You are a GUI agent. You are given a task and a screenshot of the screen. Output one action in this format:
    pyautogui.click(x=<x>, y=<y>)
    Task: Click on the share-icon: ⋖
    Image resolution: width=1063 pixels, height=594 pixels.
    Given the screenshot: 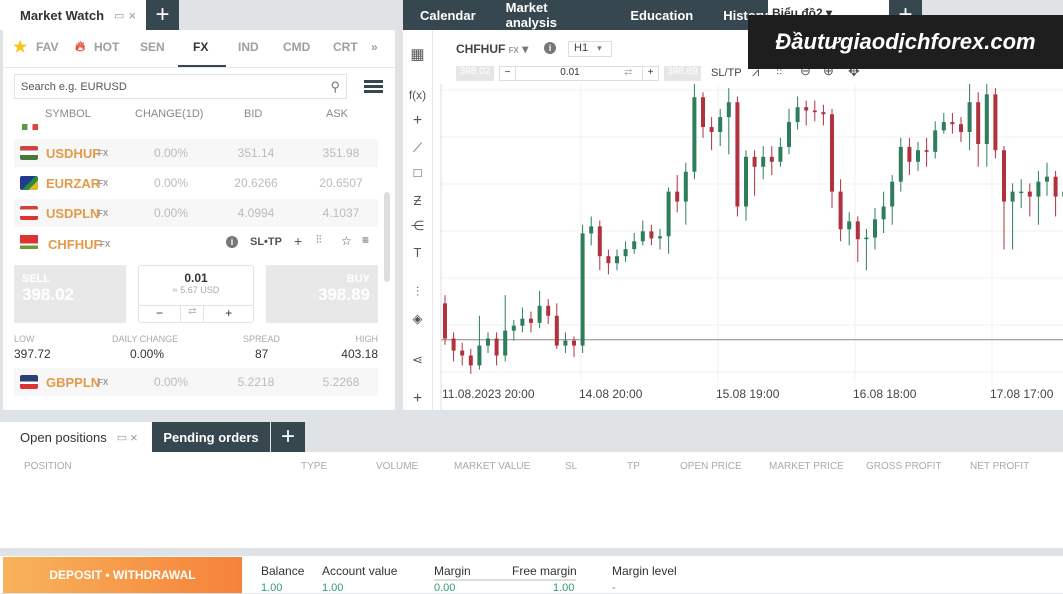 What is the action you would take?
    pyautogui.click(x=417, y=360)
    